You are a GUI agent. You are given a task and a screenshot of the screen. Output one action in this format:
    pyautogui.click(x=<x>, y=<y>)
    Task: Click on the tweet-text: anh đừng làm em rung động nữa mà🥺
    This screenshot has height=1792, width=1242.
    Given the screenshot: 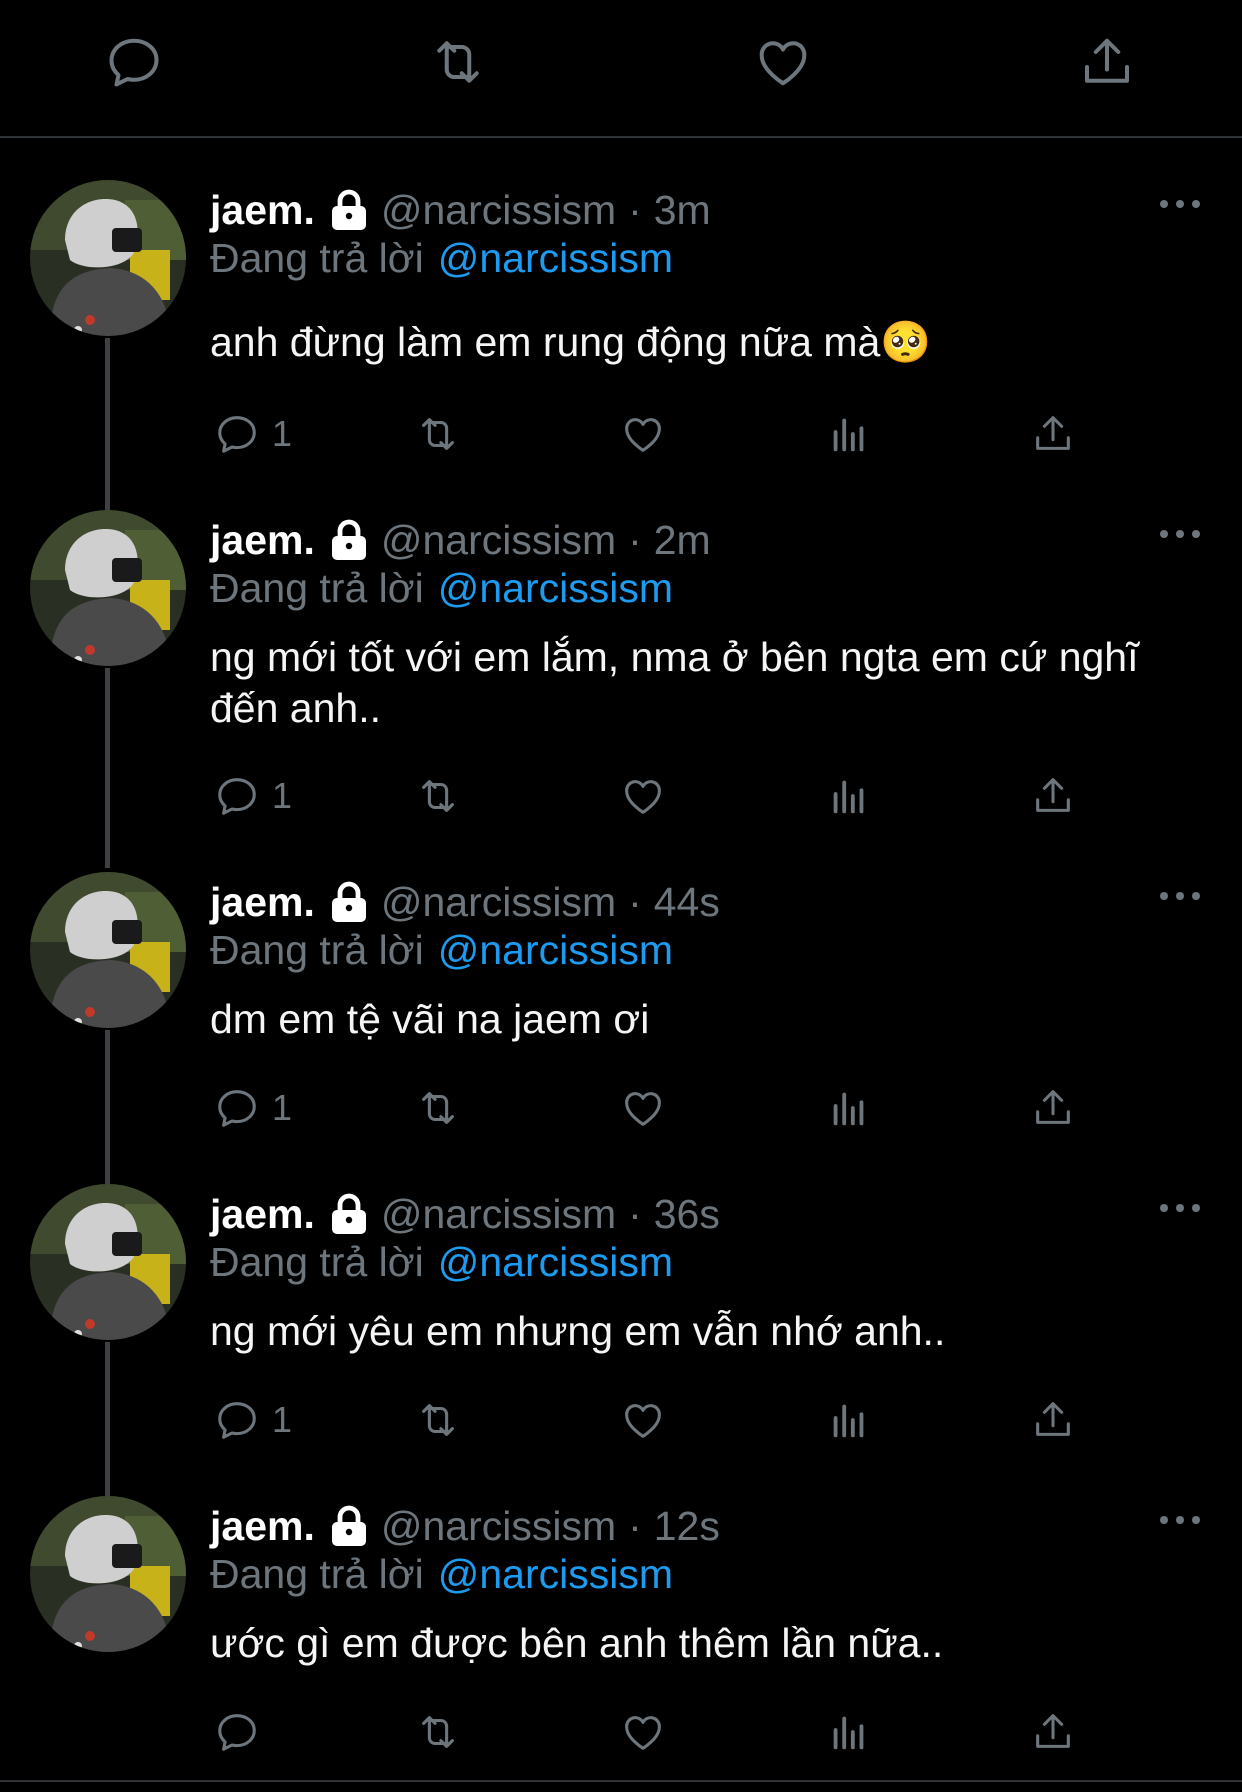 What is the action you would take?
    pyautogui.click(x=571, y=342)
    